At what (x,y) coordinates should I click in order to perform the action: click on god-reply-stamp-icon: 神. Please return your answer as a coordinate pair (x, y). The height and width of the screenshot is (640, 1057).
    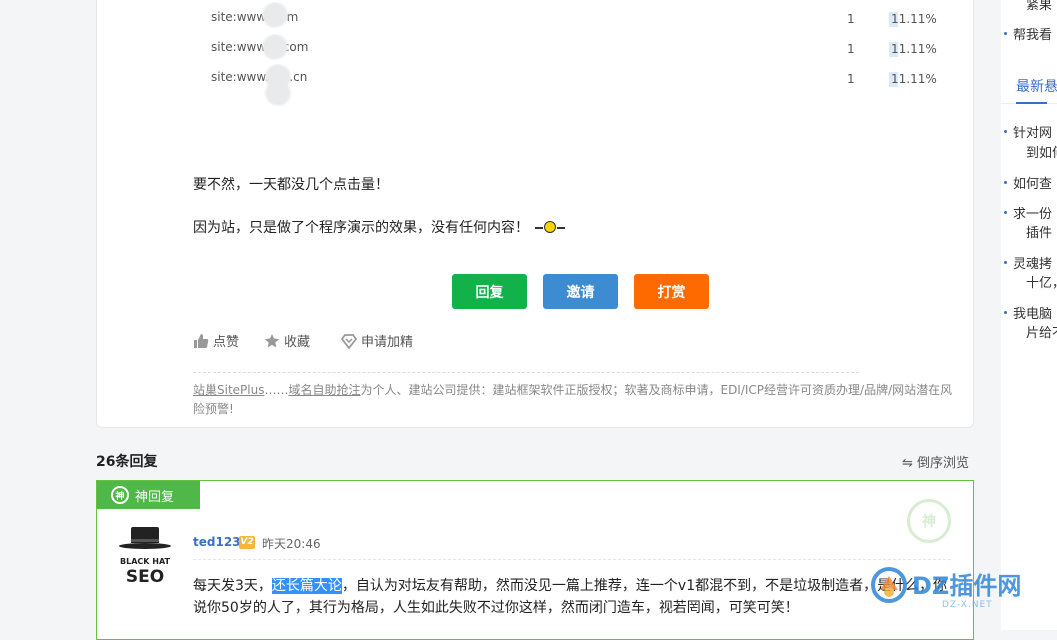
    Looking at the image, I should click on (929, 521).